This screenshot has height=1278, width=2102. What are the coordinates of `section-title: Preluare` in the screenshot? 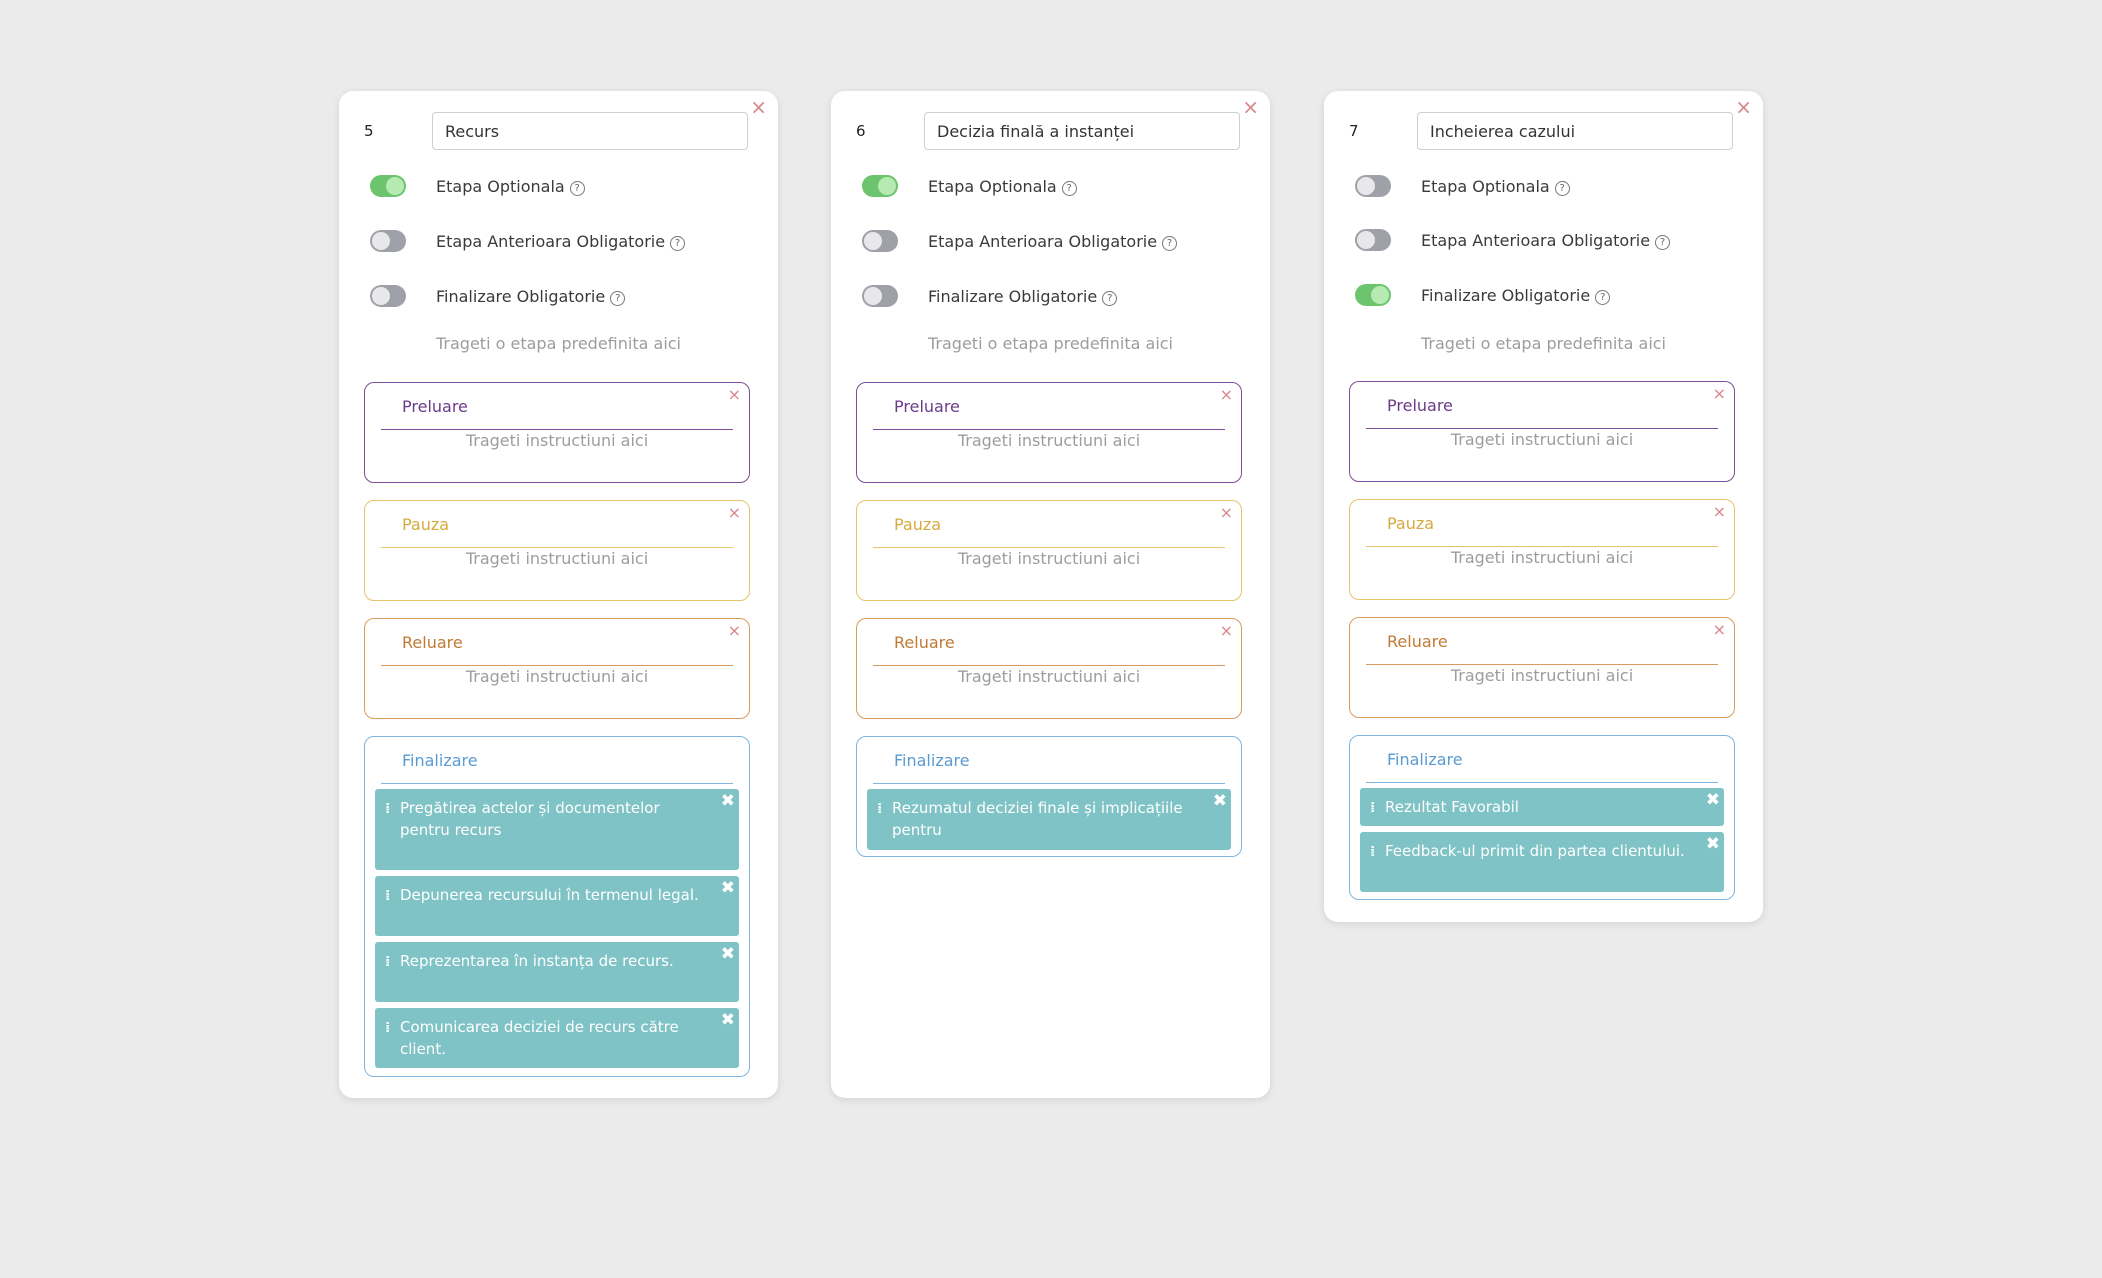 It's located at (1420, 405).